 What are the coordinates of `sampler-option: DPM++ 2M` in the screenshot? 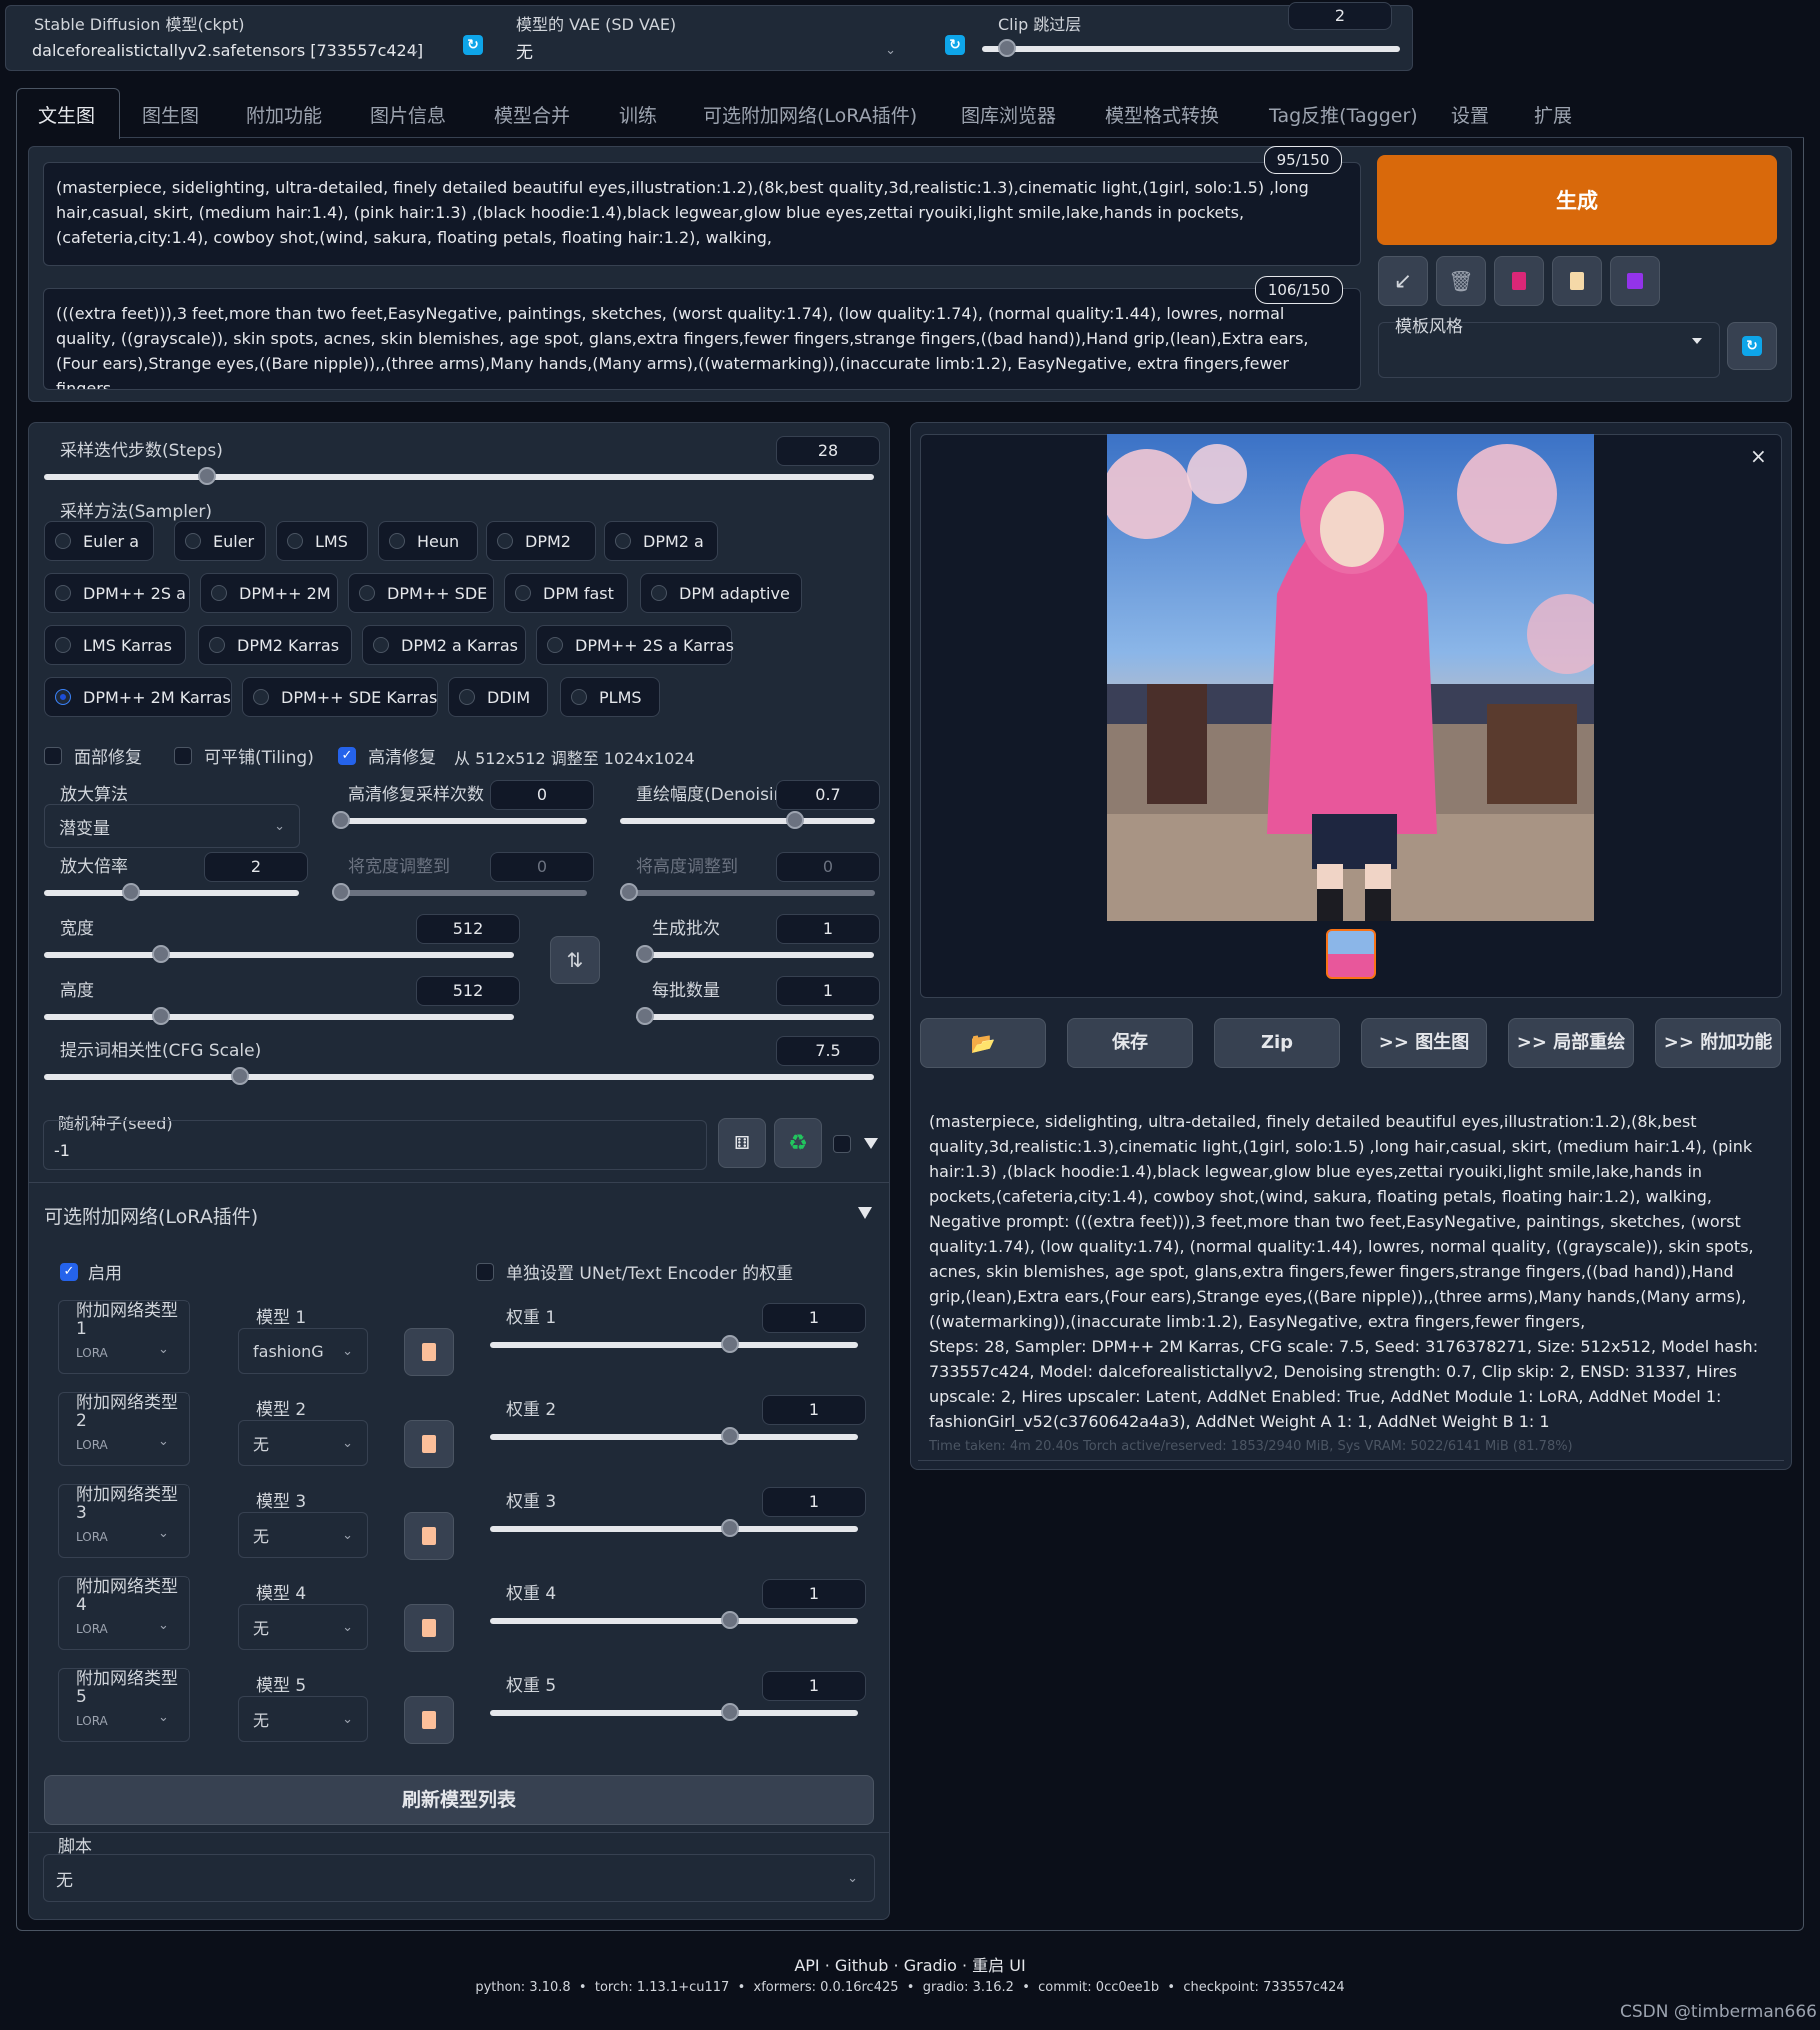 It's located at (269, 593).